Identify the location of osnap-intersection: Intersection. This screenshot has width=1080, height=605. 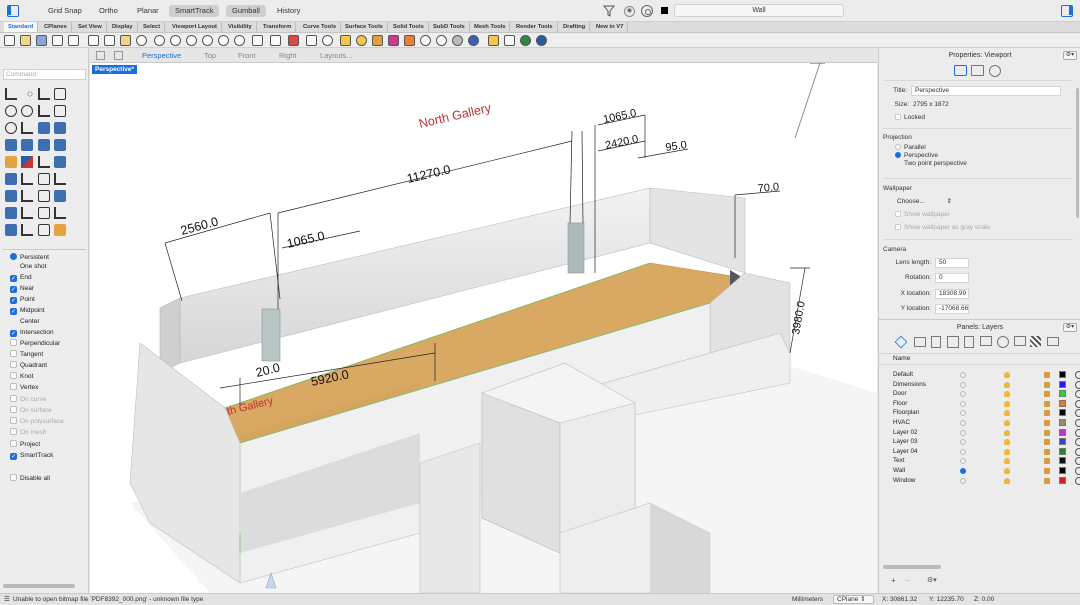
(32, 333).